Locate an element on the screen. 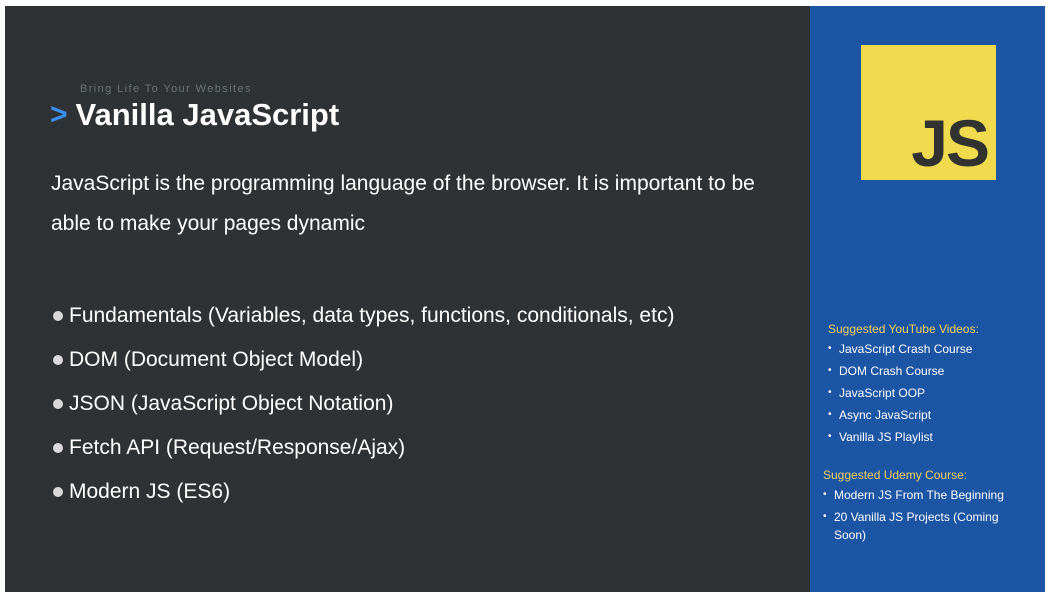 This screenshot has height=598, width=1048. kicker-text: Bring Life To Your Websites is located at coordinates (166, 89).